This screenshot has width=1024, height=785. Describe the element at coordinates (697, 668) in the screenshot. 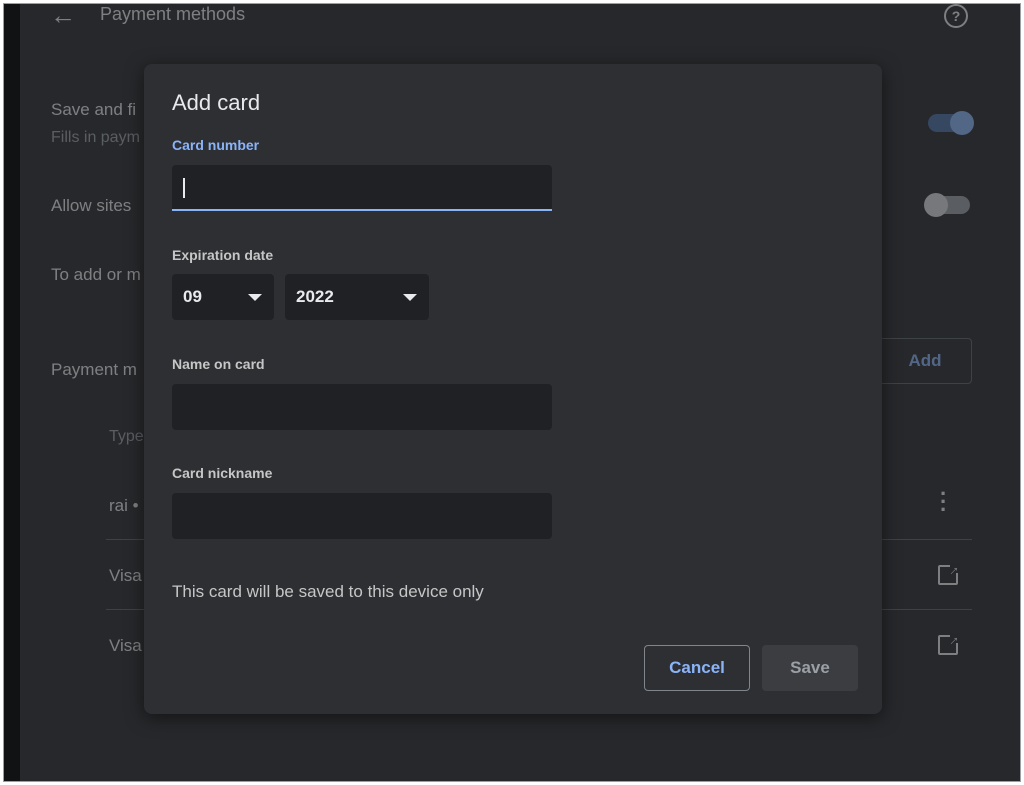

I see `cancel-button: Cancel` at that location.